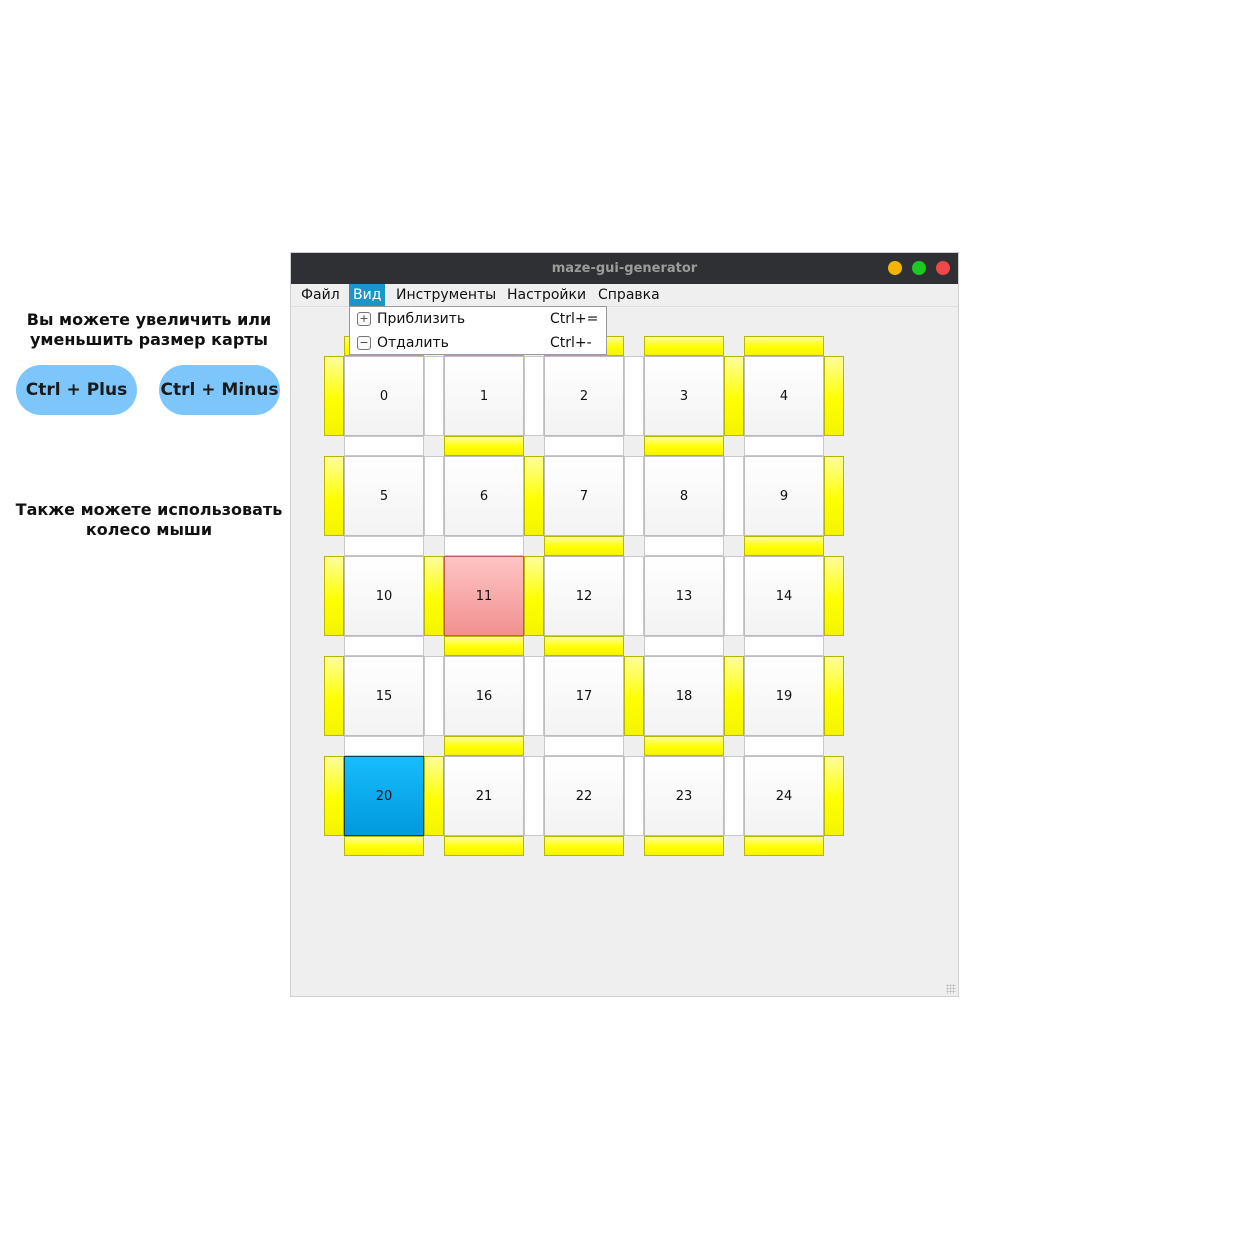 The image size is (1250, 1250). What do you see at coordinates (584, 396) in the screenshot?
I see `maze-cell: 2` at bounding box center [584, 396].